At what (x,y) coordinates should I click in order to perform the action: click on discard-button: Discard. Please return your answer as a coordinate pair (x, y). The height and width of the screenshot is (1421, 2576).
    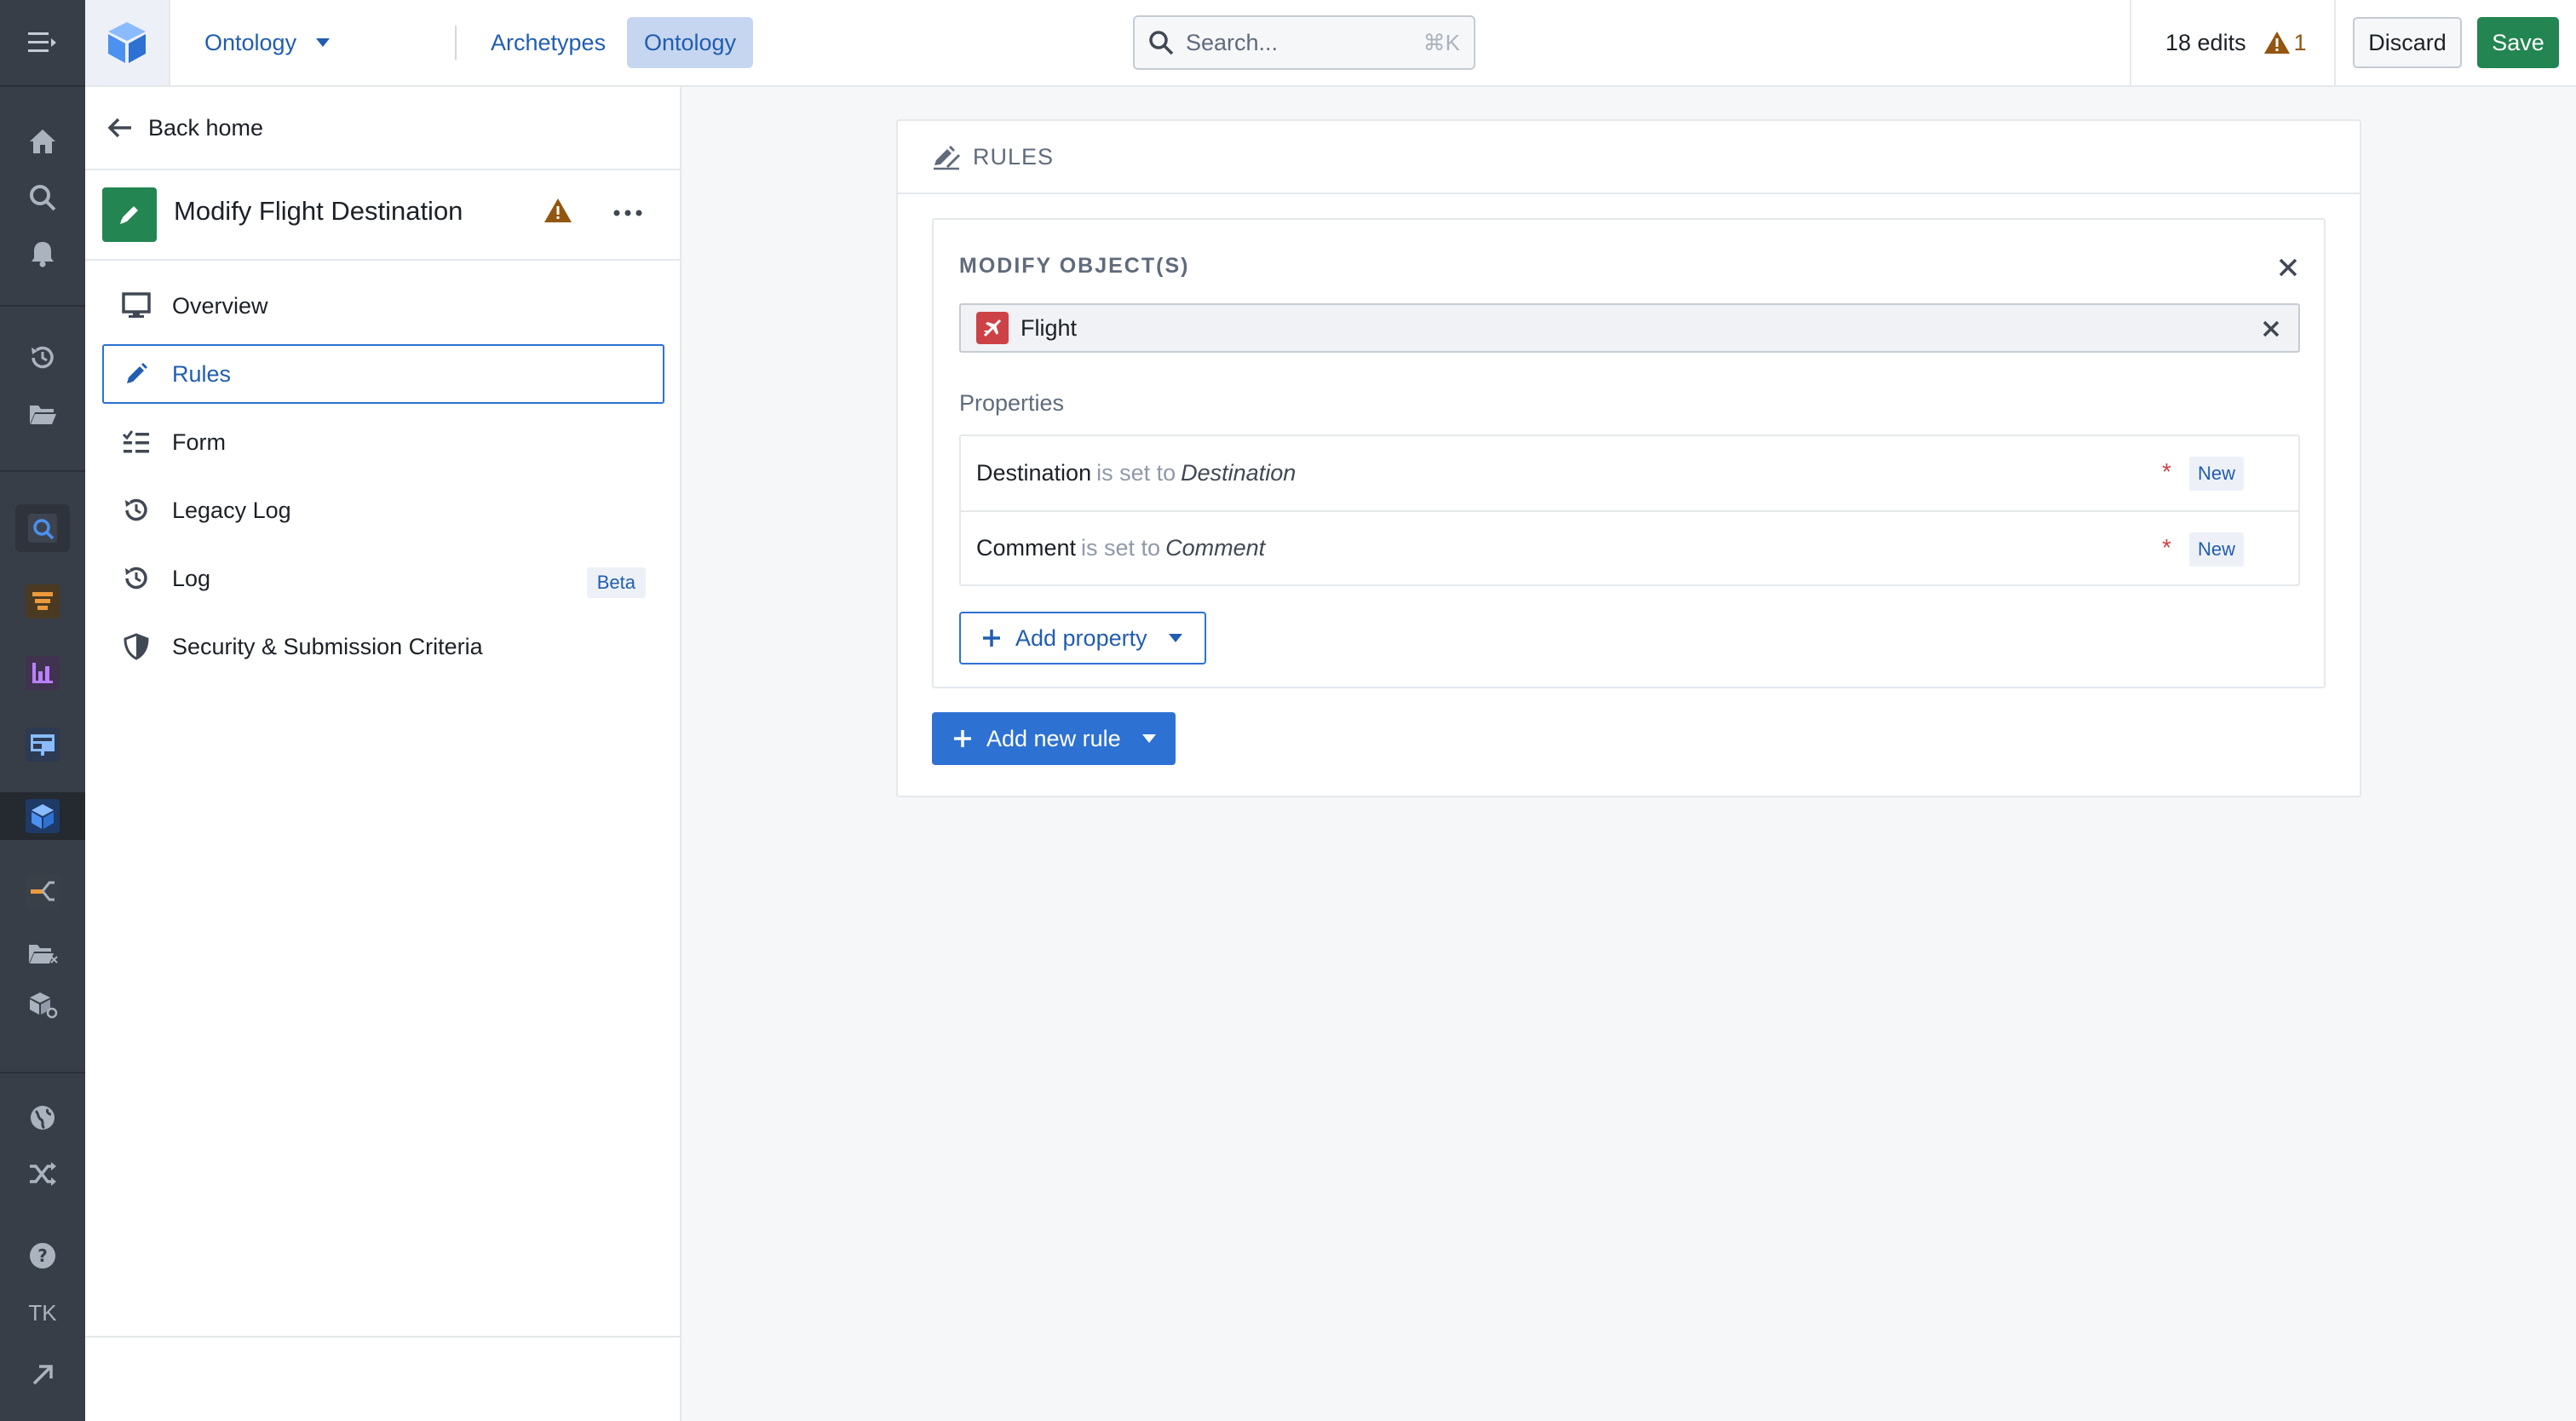
    Looking at the image, I should click on (2408, 42).